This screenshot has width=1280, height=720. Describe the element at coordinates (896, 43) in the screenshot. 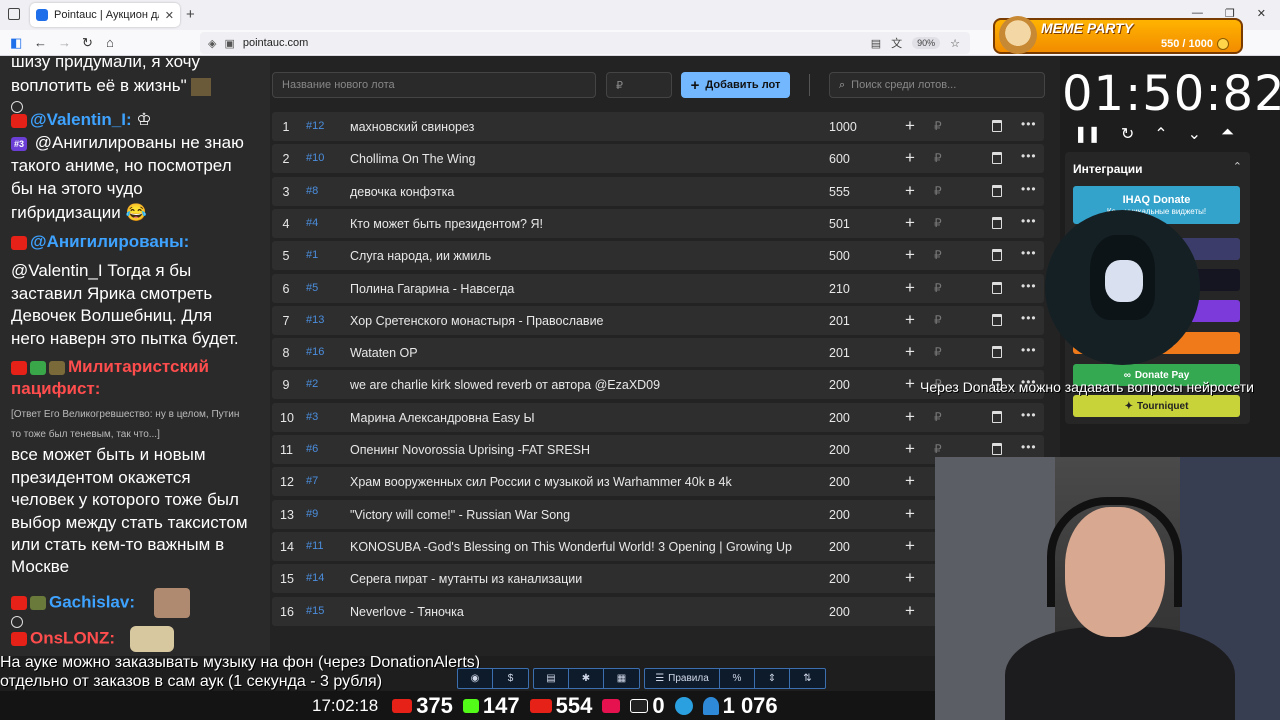

I see `translate-icon: 文` at that location.